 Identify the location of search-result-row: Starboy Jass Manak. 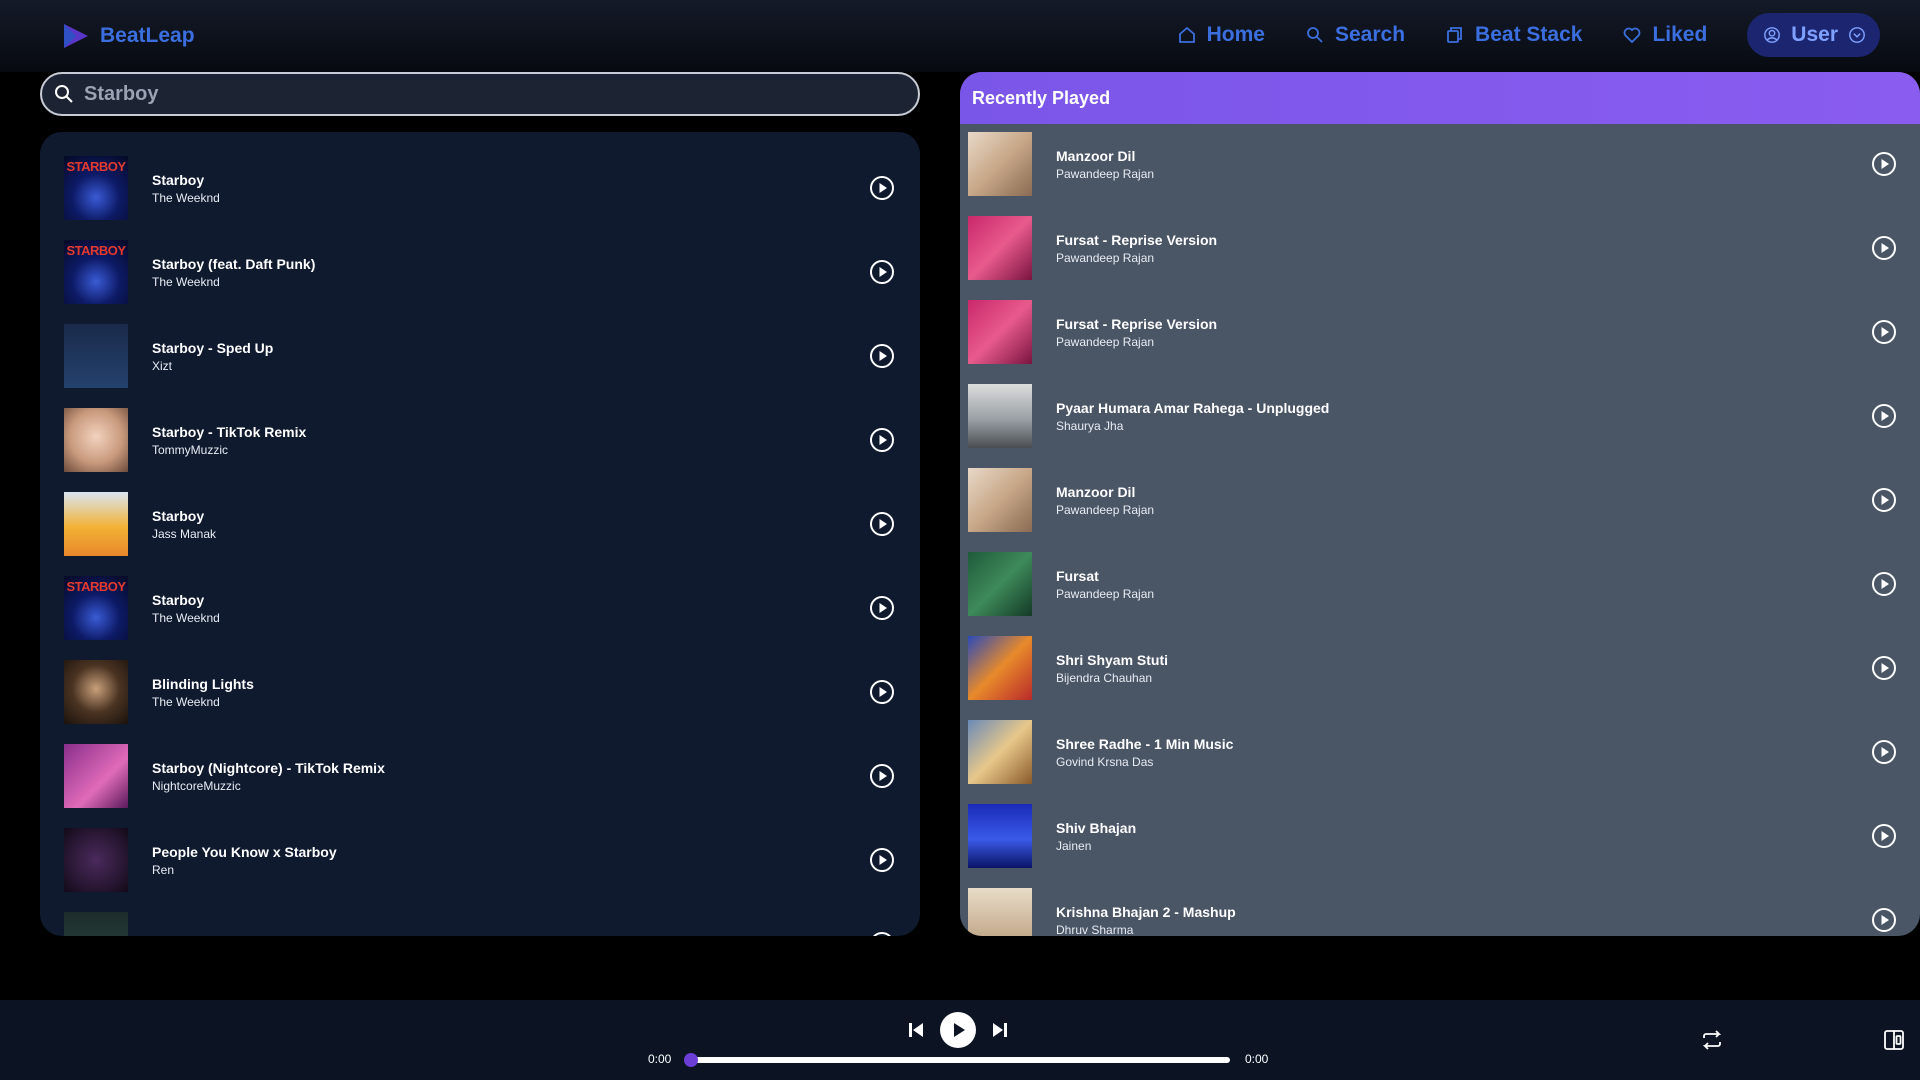
(480, 524).